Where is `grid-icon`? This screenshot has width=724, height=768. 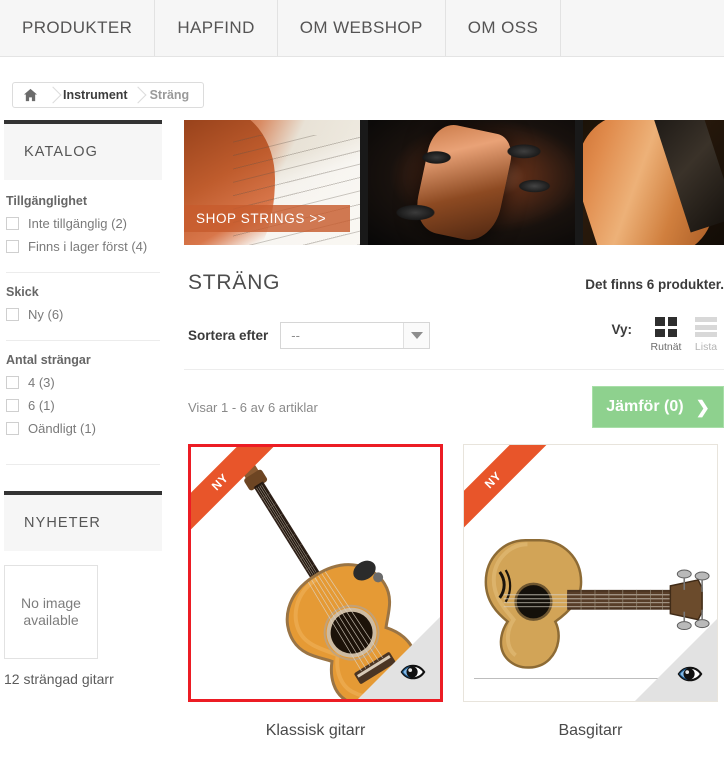 grid-icon is located at coordinates (666, 327).